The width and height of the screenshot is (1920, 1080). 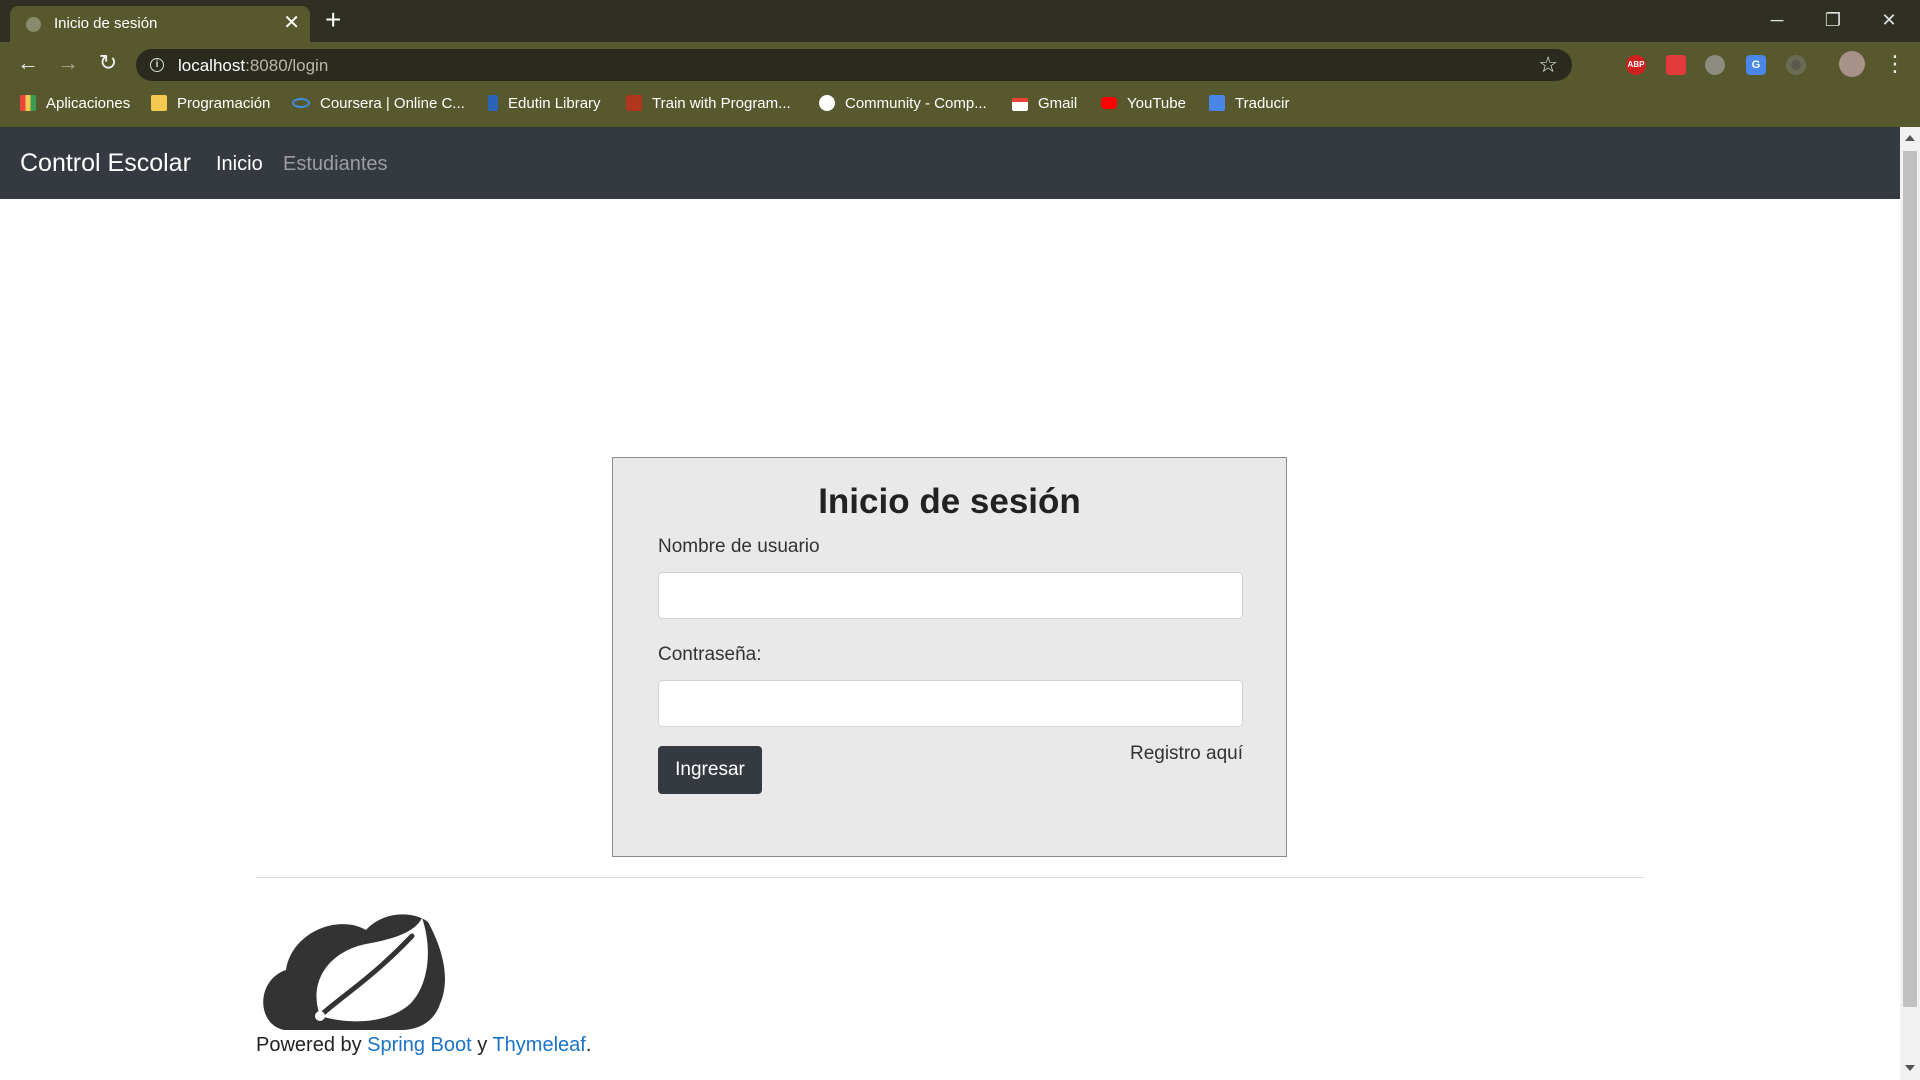 I want to click on bookmark-traducir: Traducir, so click(x=1249, y=106).